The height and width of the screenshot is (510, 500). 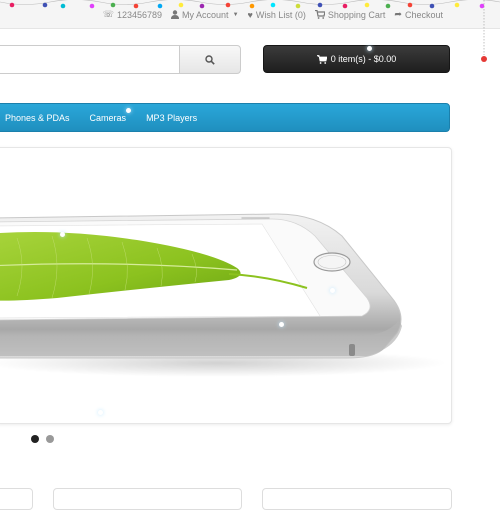 I want to click on wishlist-label: Wish List (0), so click(x=280, y=14).